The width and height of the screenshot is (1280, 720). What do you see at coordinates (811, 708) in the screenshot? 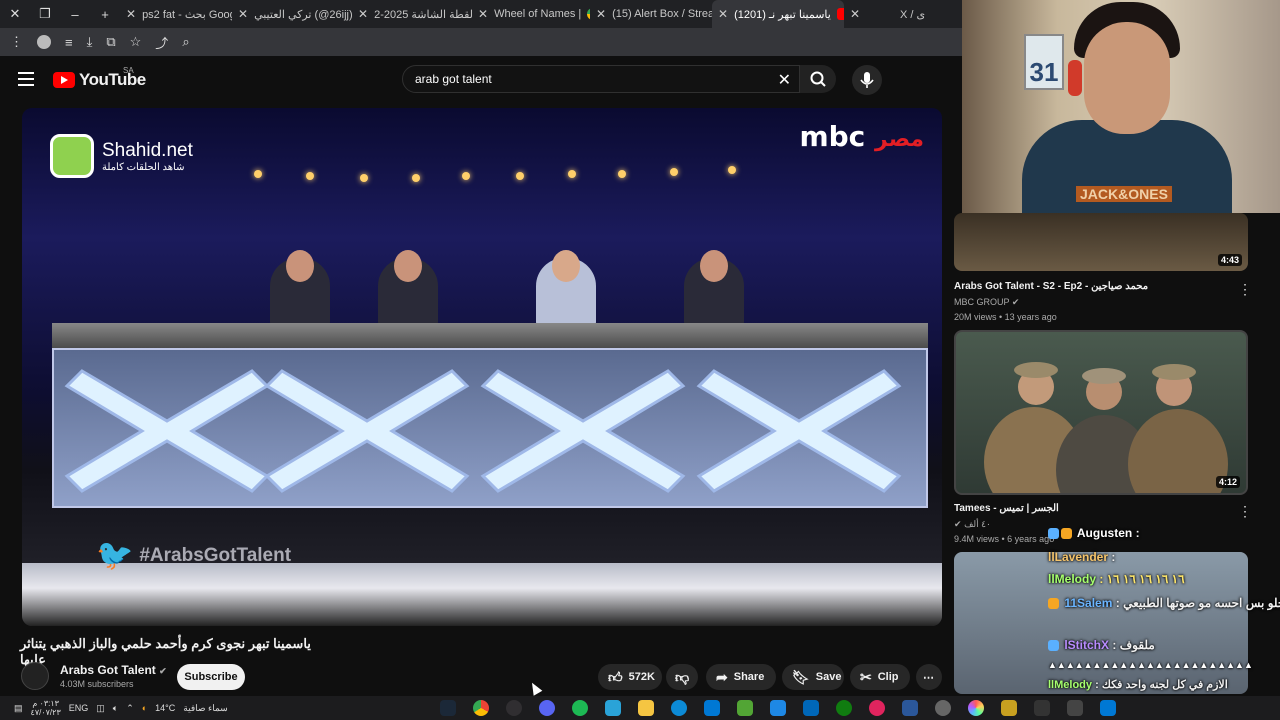
I see `store-icon` at bounding box center [811, 708].